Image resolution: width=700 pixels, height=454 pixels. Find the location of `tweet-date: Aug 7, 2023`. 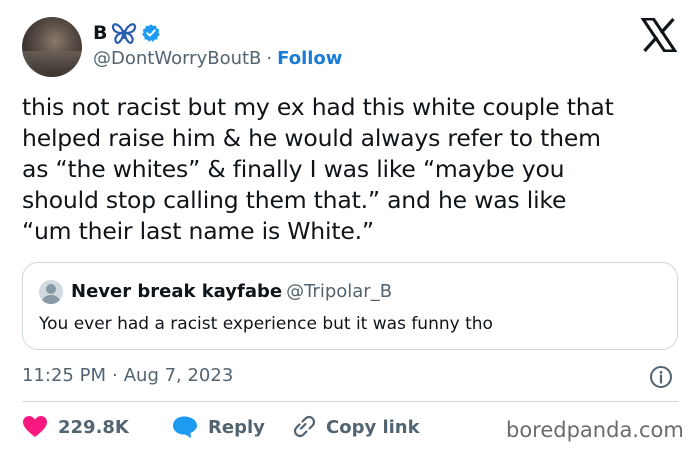

tweet-date: Aug 7, 2023 is located at coordinates (178, 375).